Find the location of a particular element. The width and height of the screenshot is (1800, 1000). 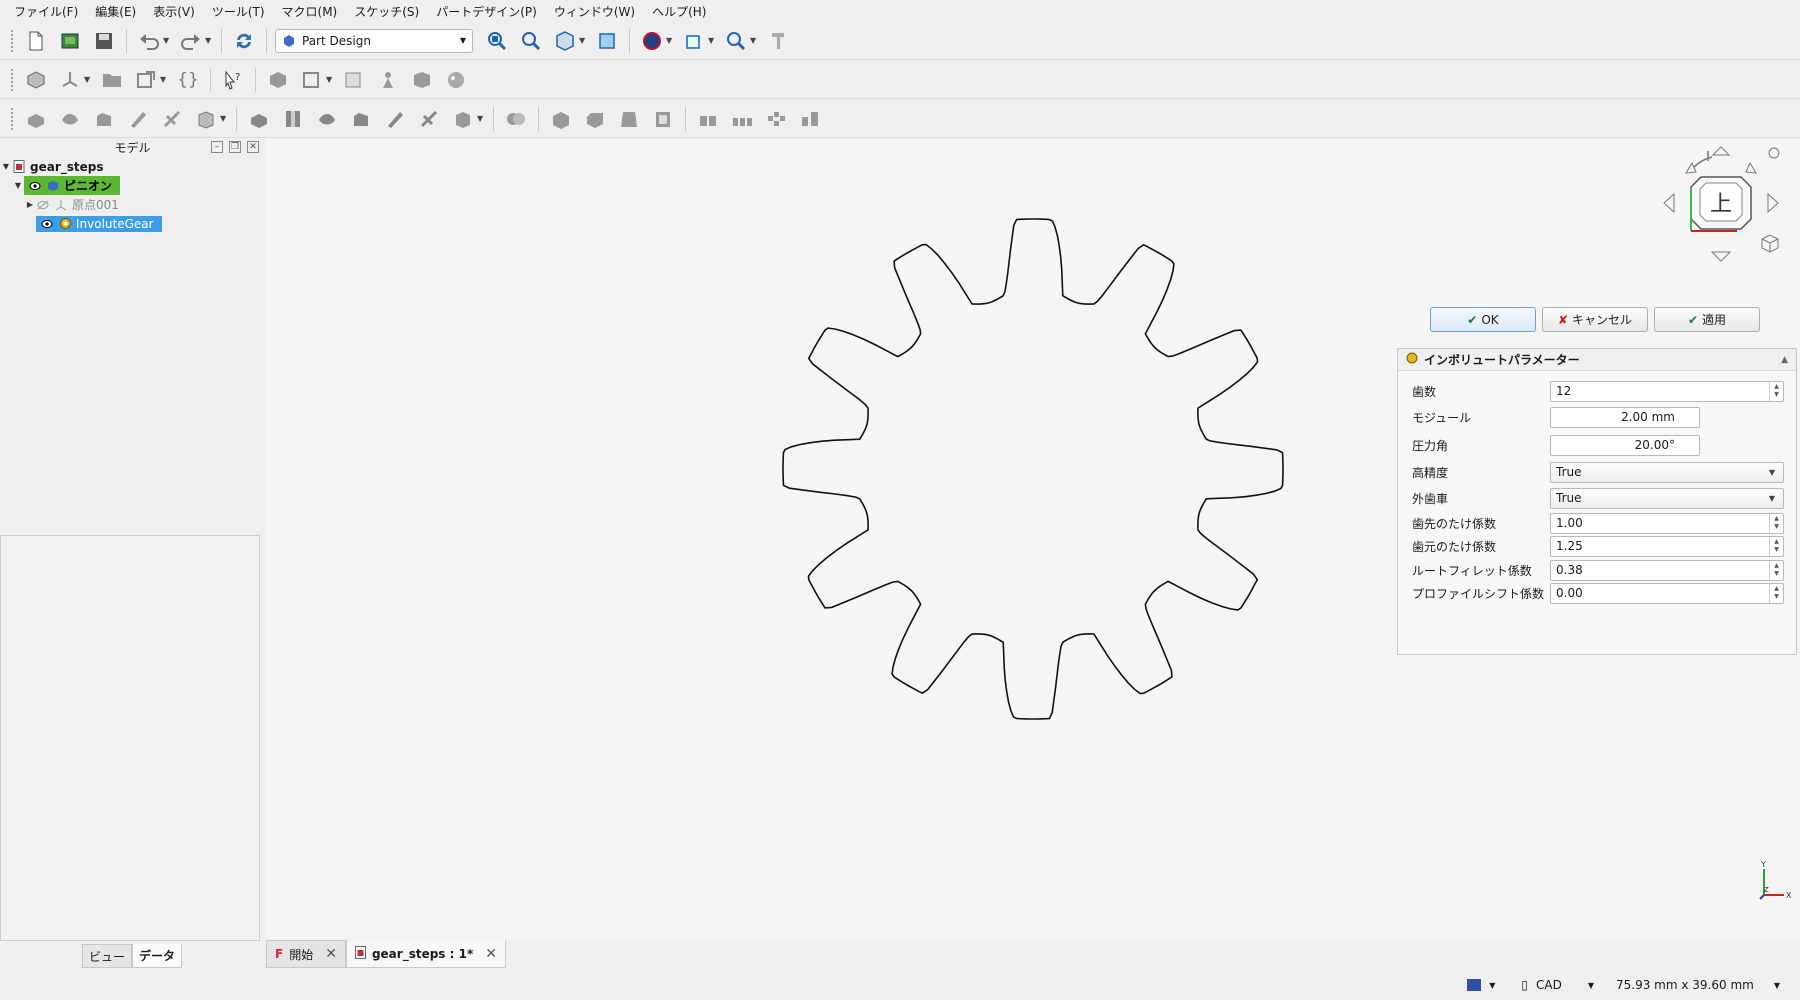

polar-pattern-button is located at coordinates (776, 119).